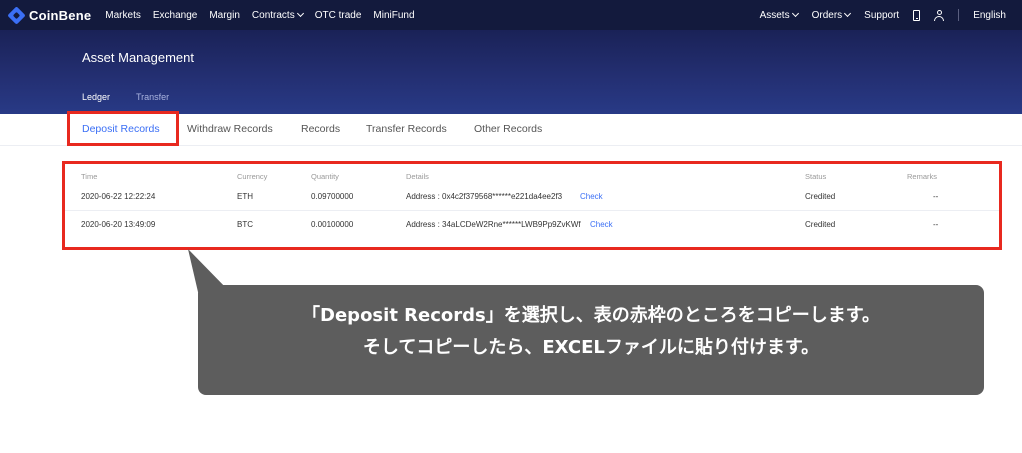 This screenshot has width=1022, height=453. Describe the element at coordinates (989, 15) in the screenshot. I see `language-selector: English` at that location.